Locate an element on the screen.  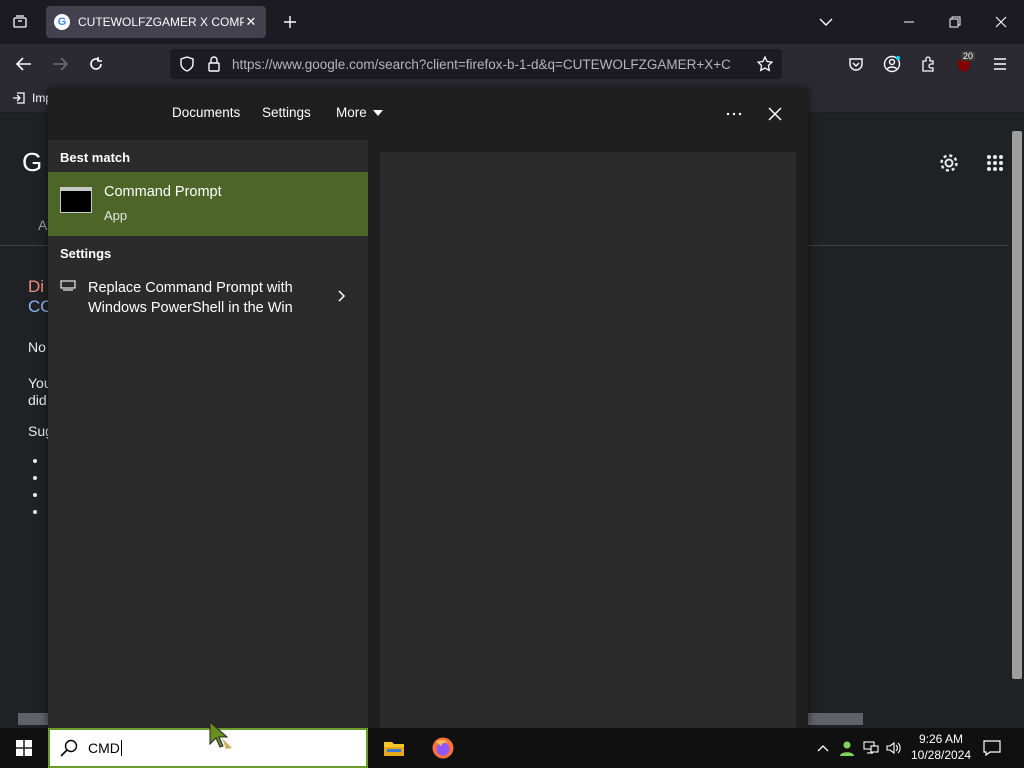
command-prompt-icon is located at coordinates (76, 200).